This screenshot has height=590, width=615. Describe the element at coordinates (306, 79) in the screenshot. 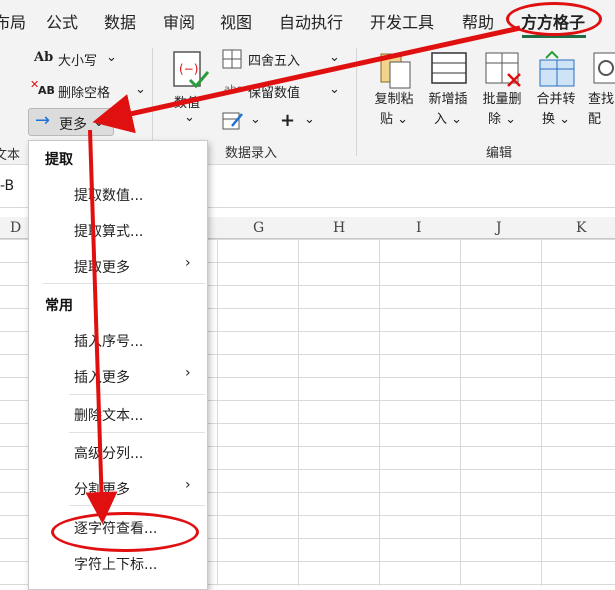

I see `arrow-to-more-button` at that location.